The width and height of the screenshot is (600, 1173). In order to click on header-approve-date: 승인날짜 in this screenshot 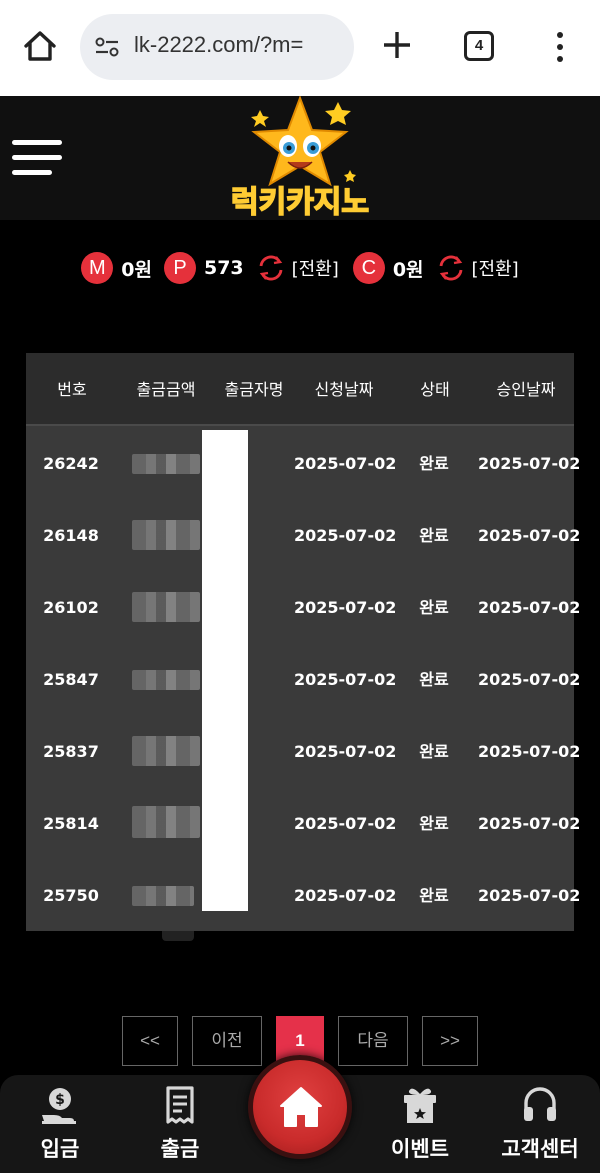, I will do `click(526, 389)`.